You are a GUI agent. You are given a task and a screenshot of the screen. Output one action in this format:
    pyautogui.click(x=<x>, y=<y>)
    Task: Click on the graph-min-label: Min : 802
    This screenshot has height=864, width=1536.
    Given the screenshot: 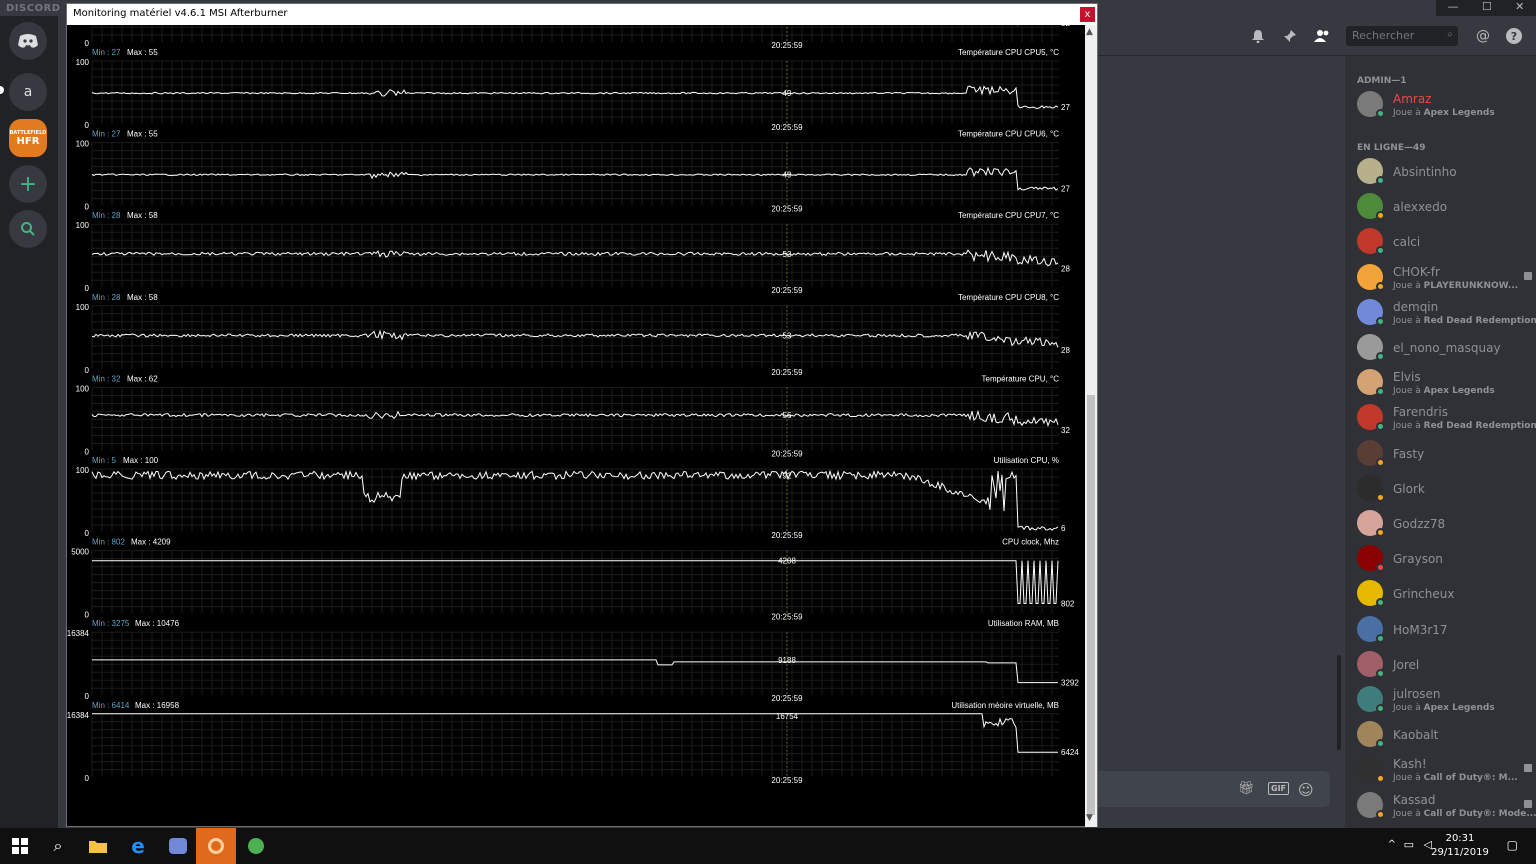 What is the action you would take?
    pyautogui.click(x=108, y=542)
    